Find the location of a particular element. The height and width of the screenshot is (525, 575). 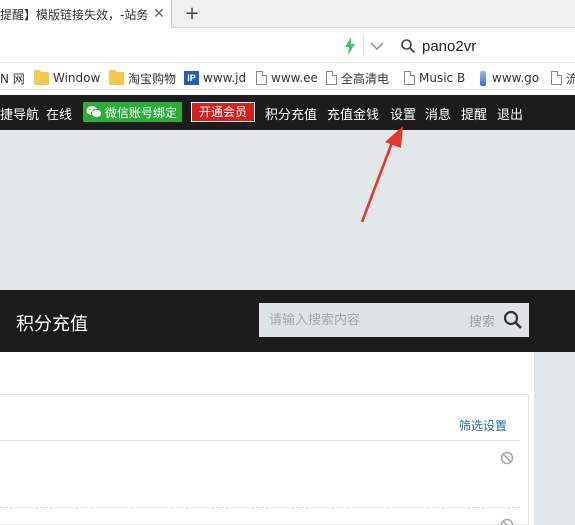

new-tab-button: + is located at coordinates (192, 14).